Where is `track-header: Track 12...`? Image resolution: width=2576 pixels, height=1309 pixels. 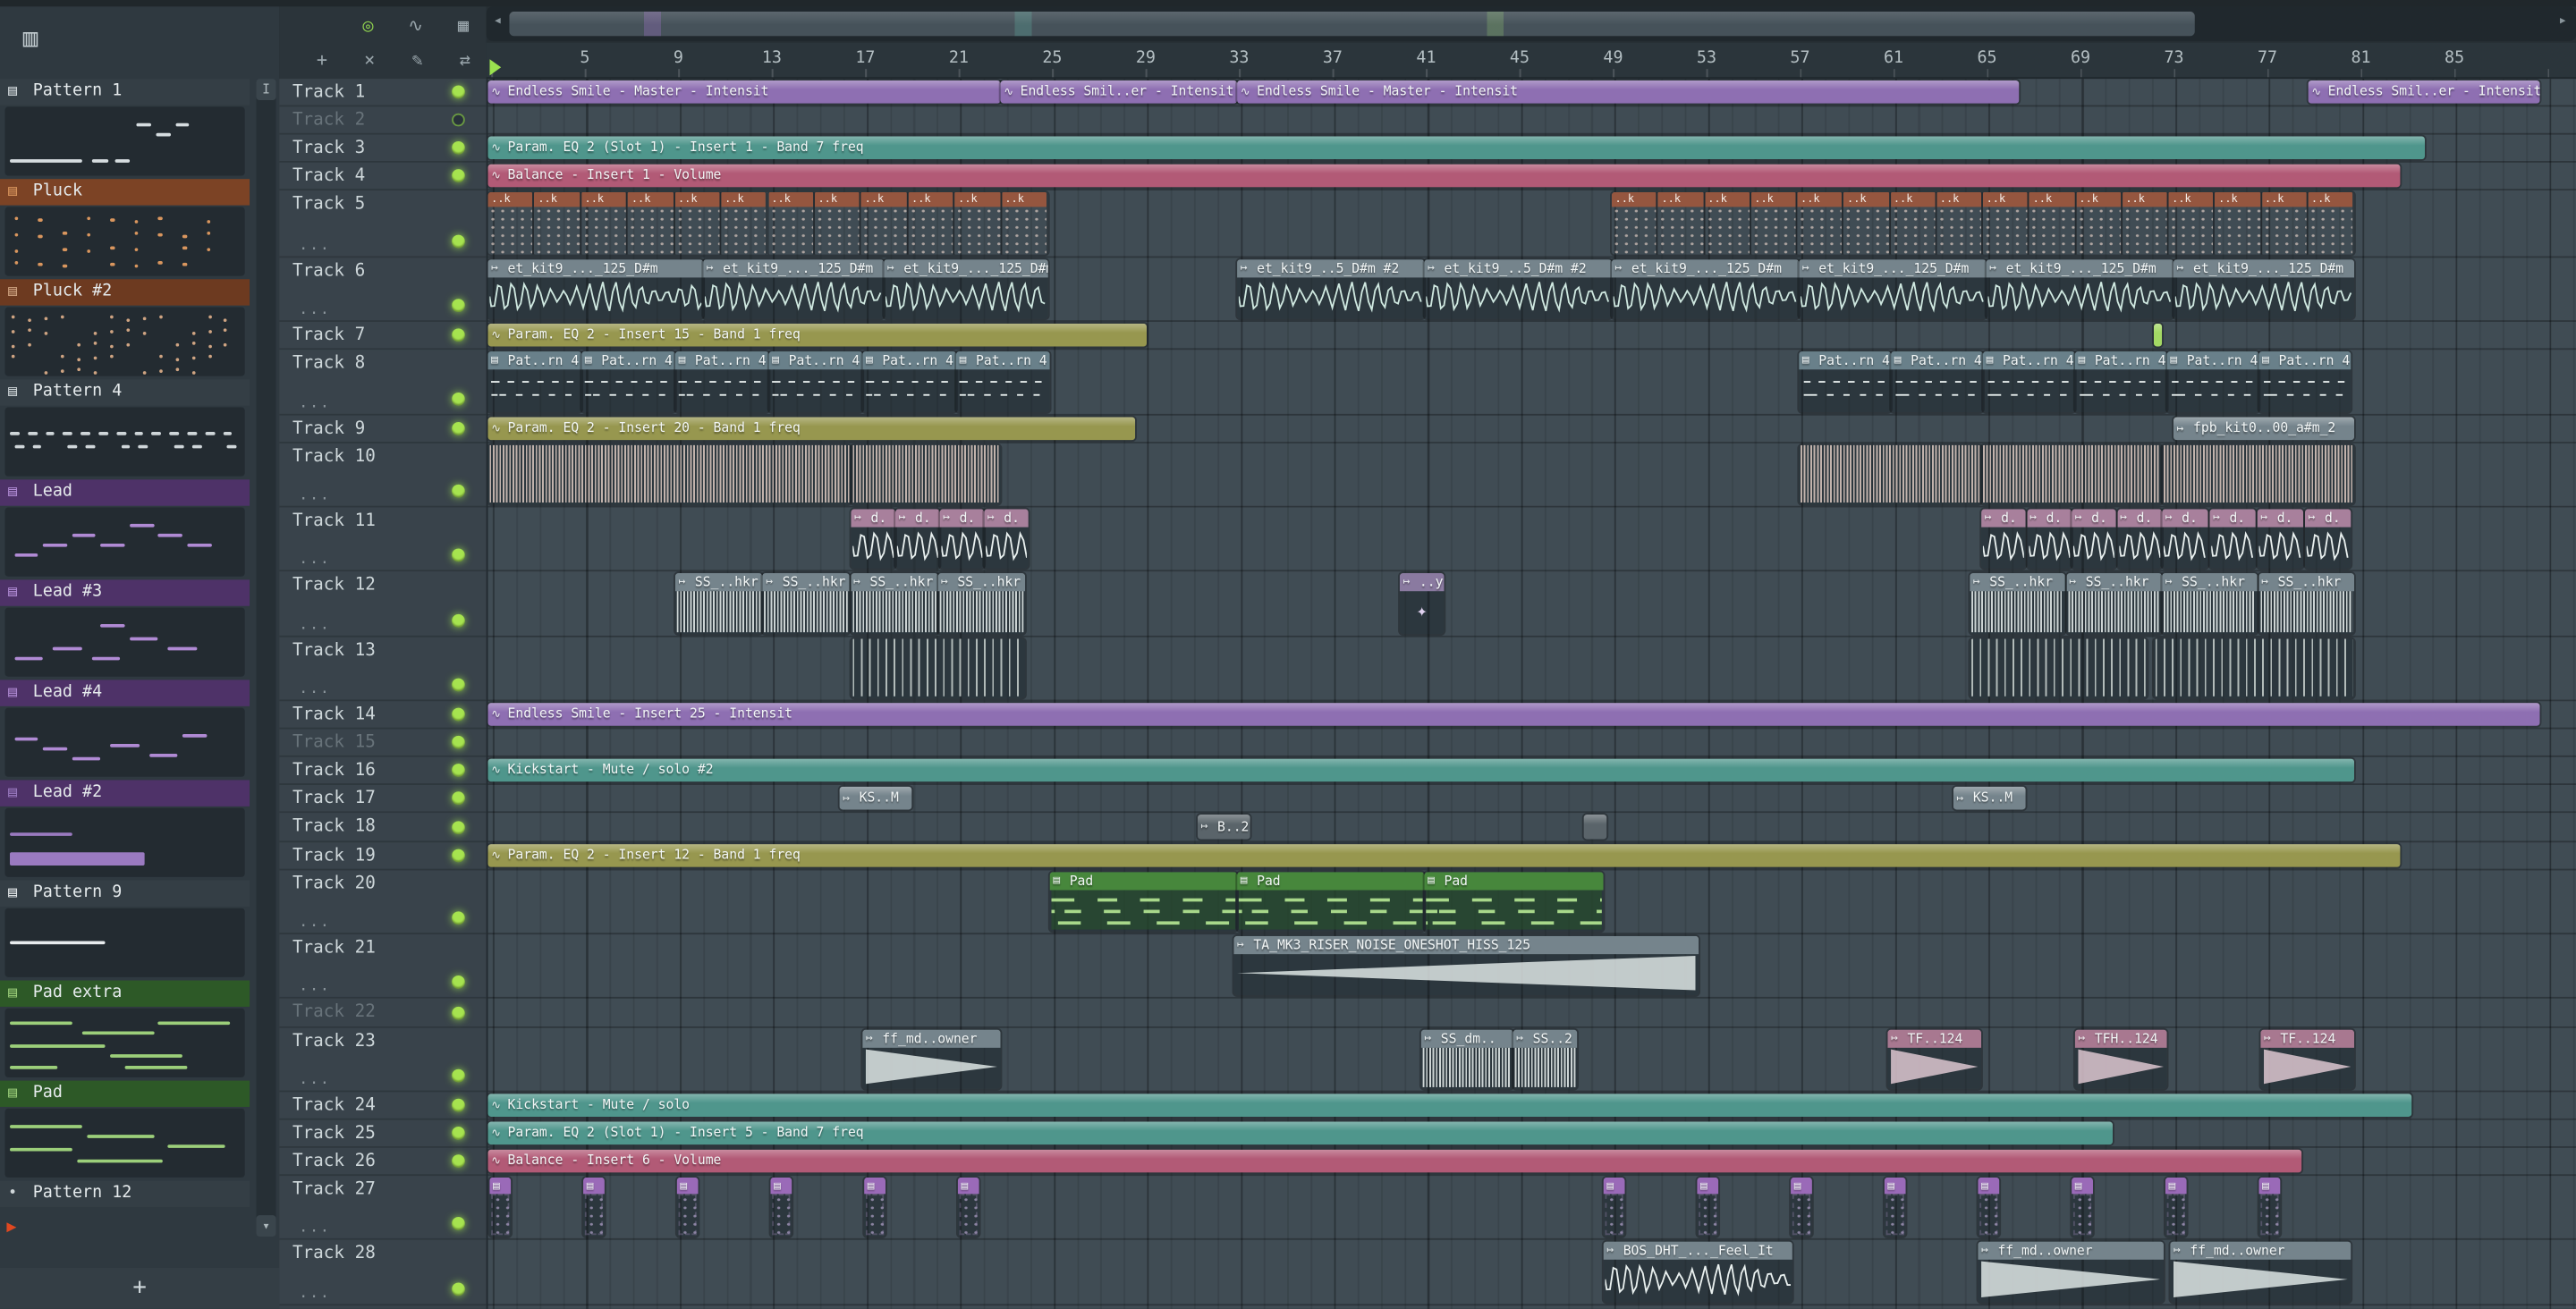
track-header: Track 12... is located at coordinates (383, 604).